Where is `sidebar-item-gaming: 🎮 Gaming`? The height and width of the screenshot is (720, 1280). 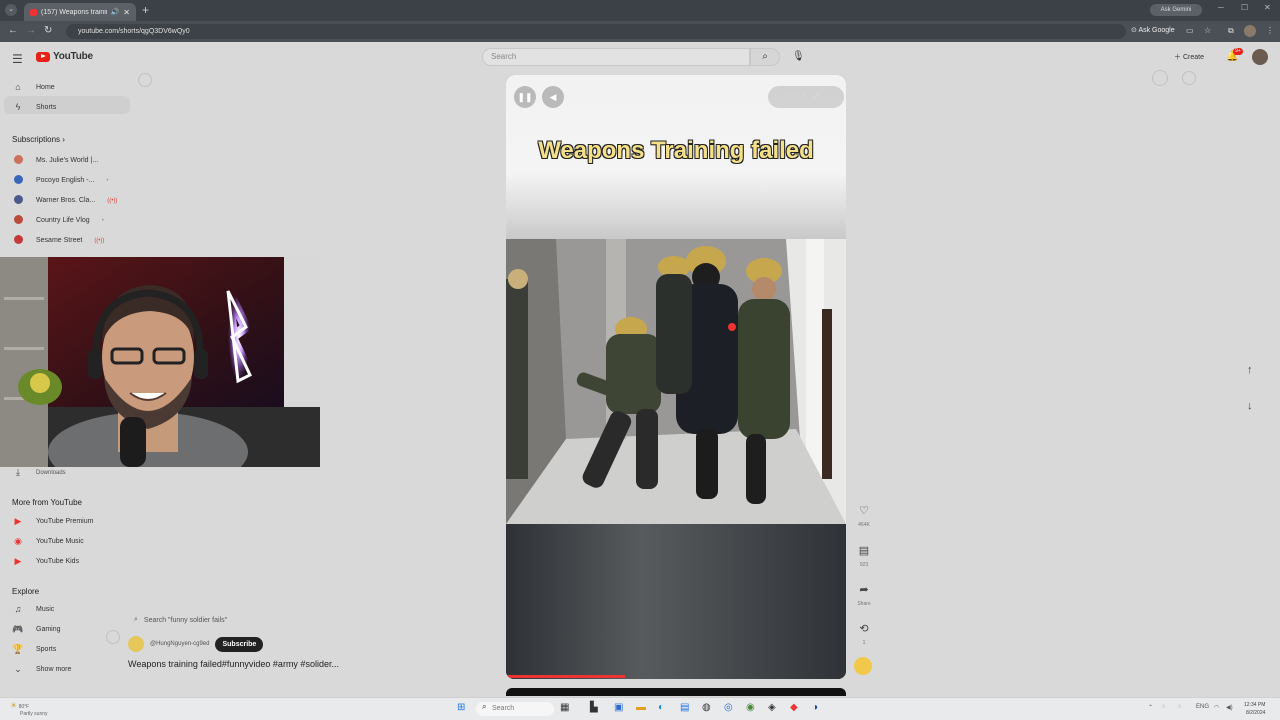
sidebar-item-gaming: 🎮 Gaming is located at coordinates (36, 629).